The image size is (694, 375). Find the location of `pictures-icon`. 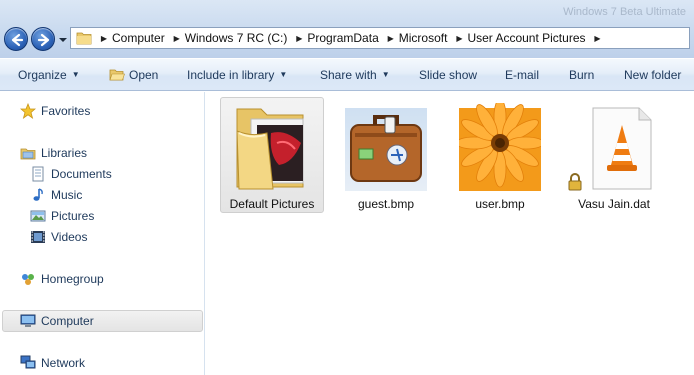

pictures-icon is located at coordinates (38, 216).